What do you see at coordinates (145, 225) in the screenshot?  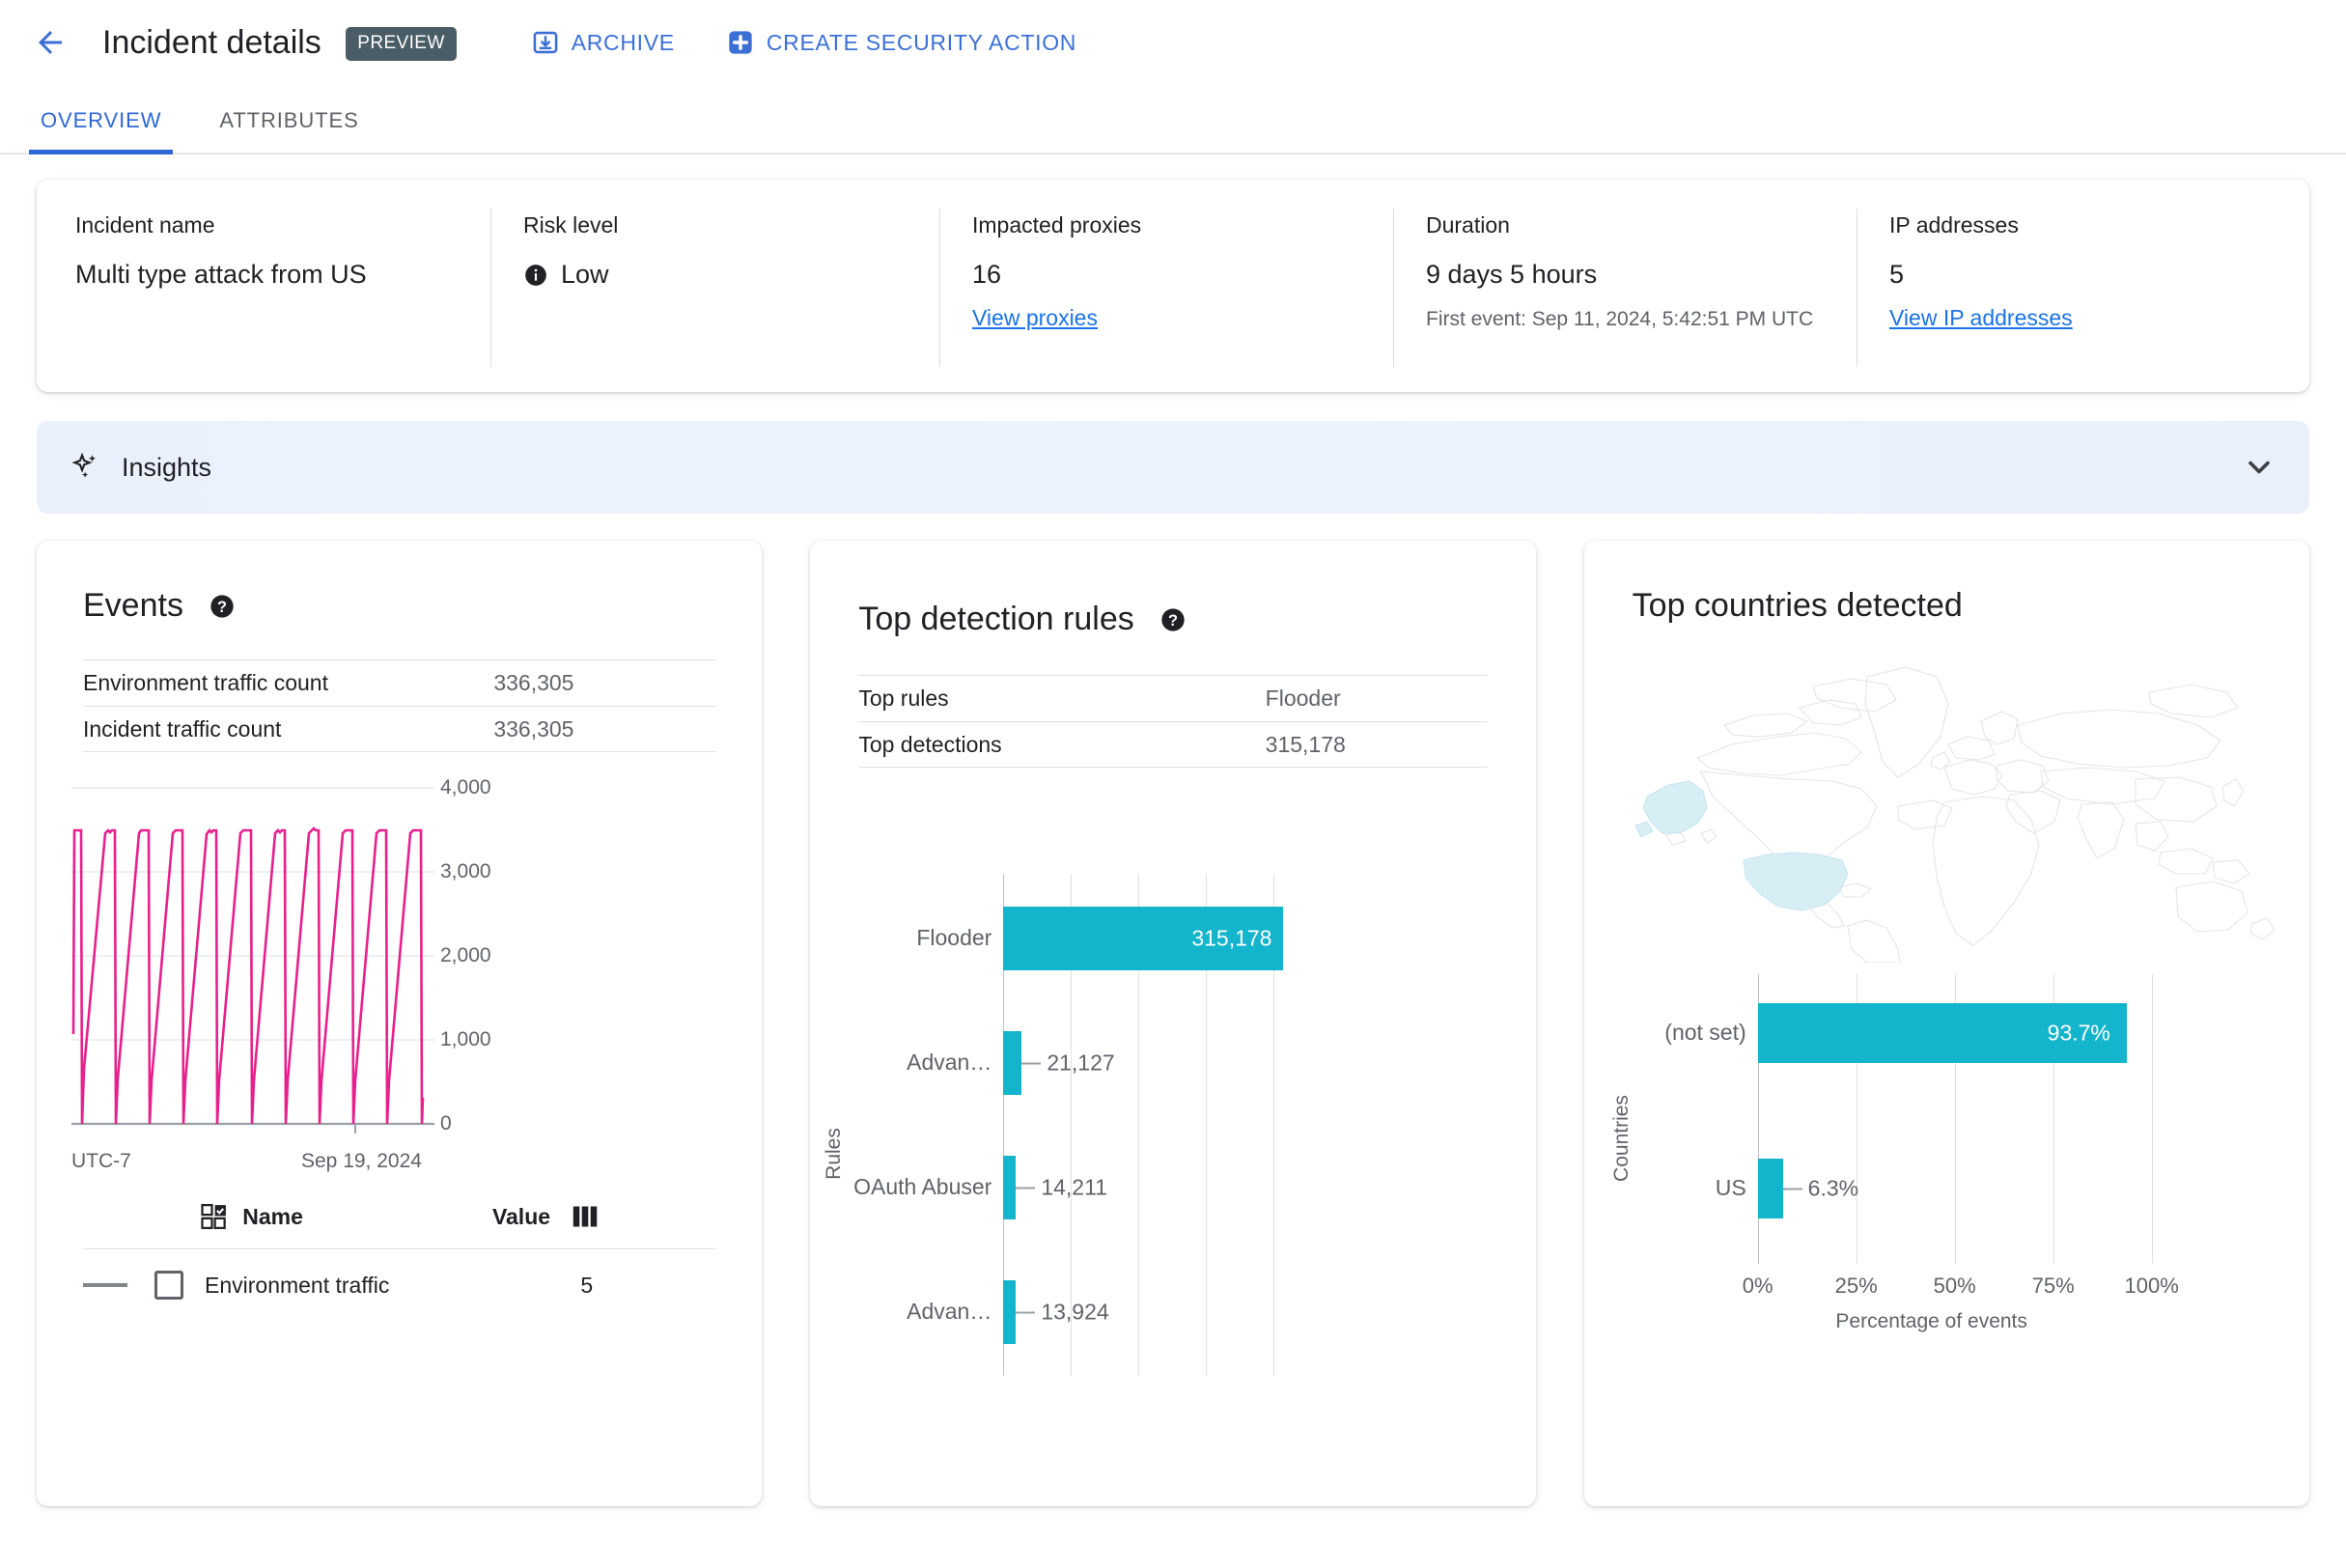 I see `incident-name-label: Incident name` at bounding box center [145, 225].